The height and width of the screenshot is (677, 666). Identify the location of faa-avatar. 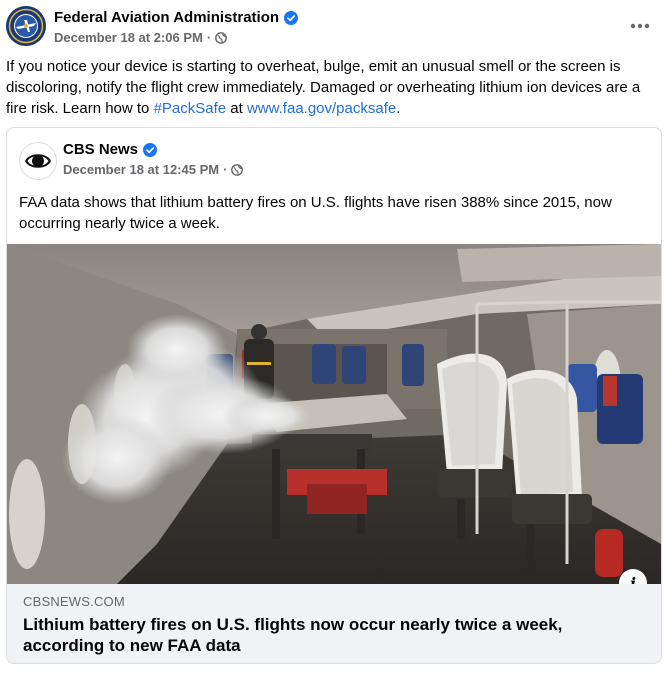
(26, 26).